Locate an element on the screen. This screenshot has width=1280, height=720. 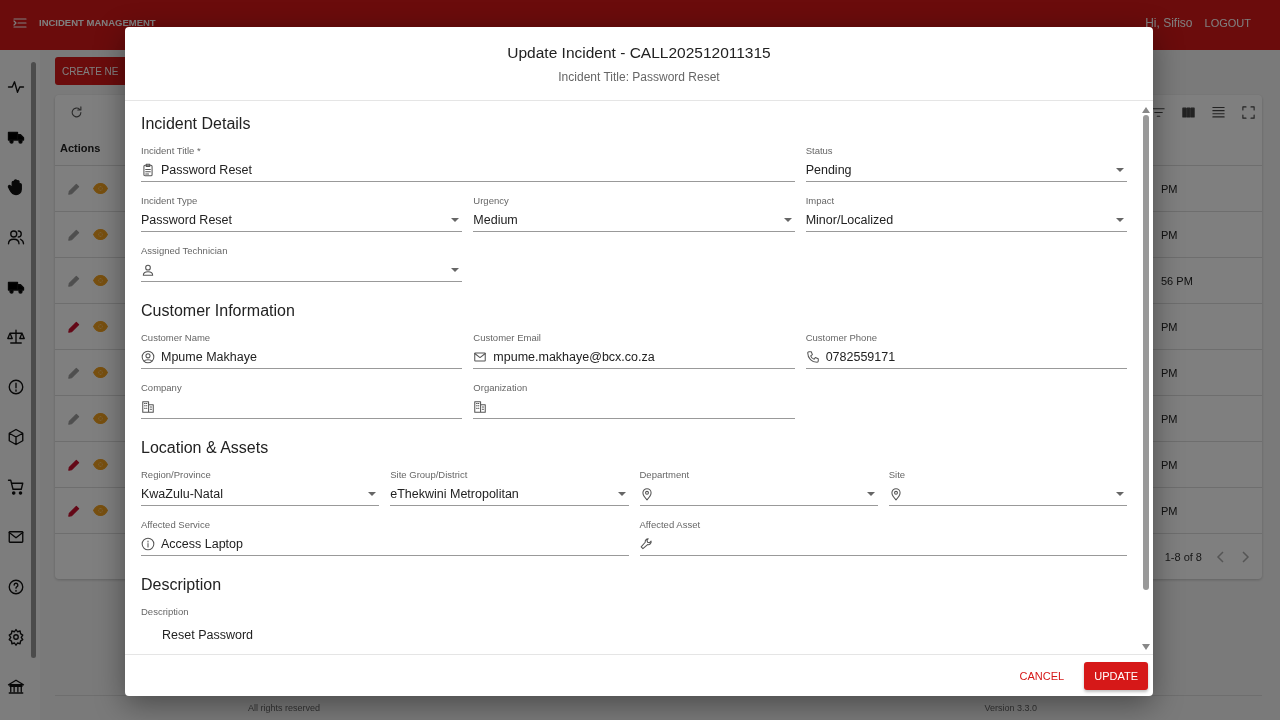
pagination-text: 1-8 of 8 is located at coordinates (1183, 556).